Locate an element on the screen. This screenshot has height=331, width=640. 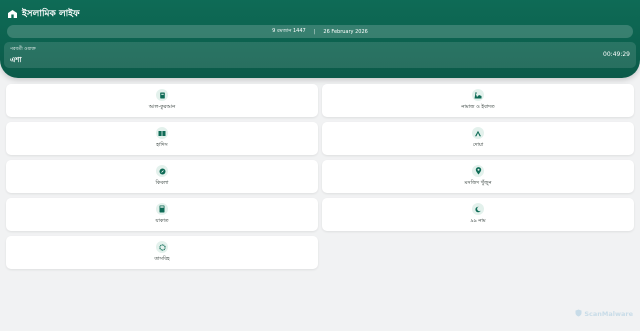
date-bar: 9 রমজান 1447 | 26 February 2026 is located at coordinates (320, 31).